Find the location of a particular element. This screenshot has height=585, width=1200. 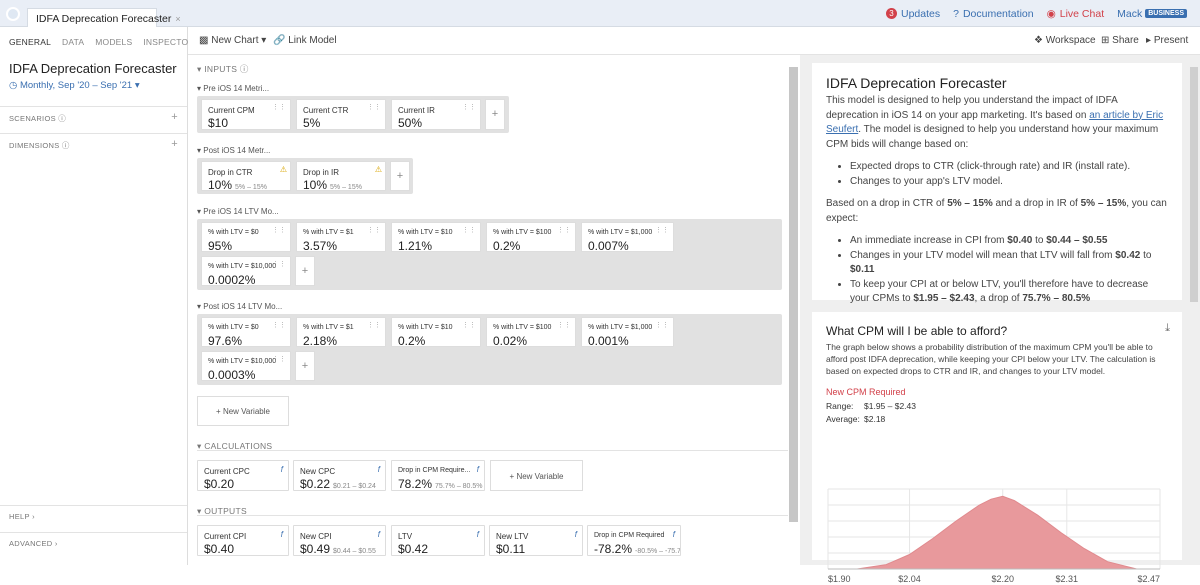

tab-inspector: INSPECTOR is located at coordinates (168, 42).